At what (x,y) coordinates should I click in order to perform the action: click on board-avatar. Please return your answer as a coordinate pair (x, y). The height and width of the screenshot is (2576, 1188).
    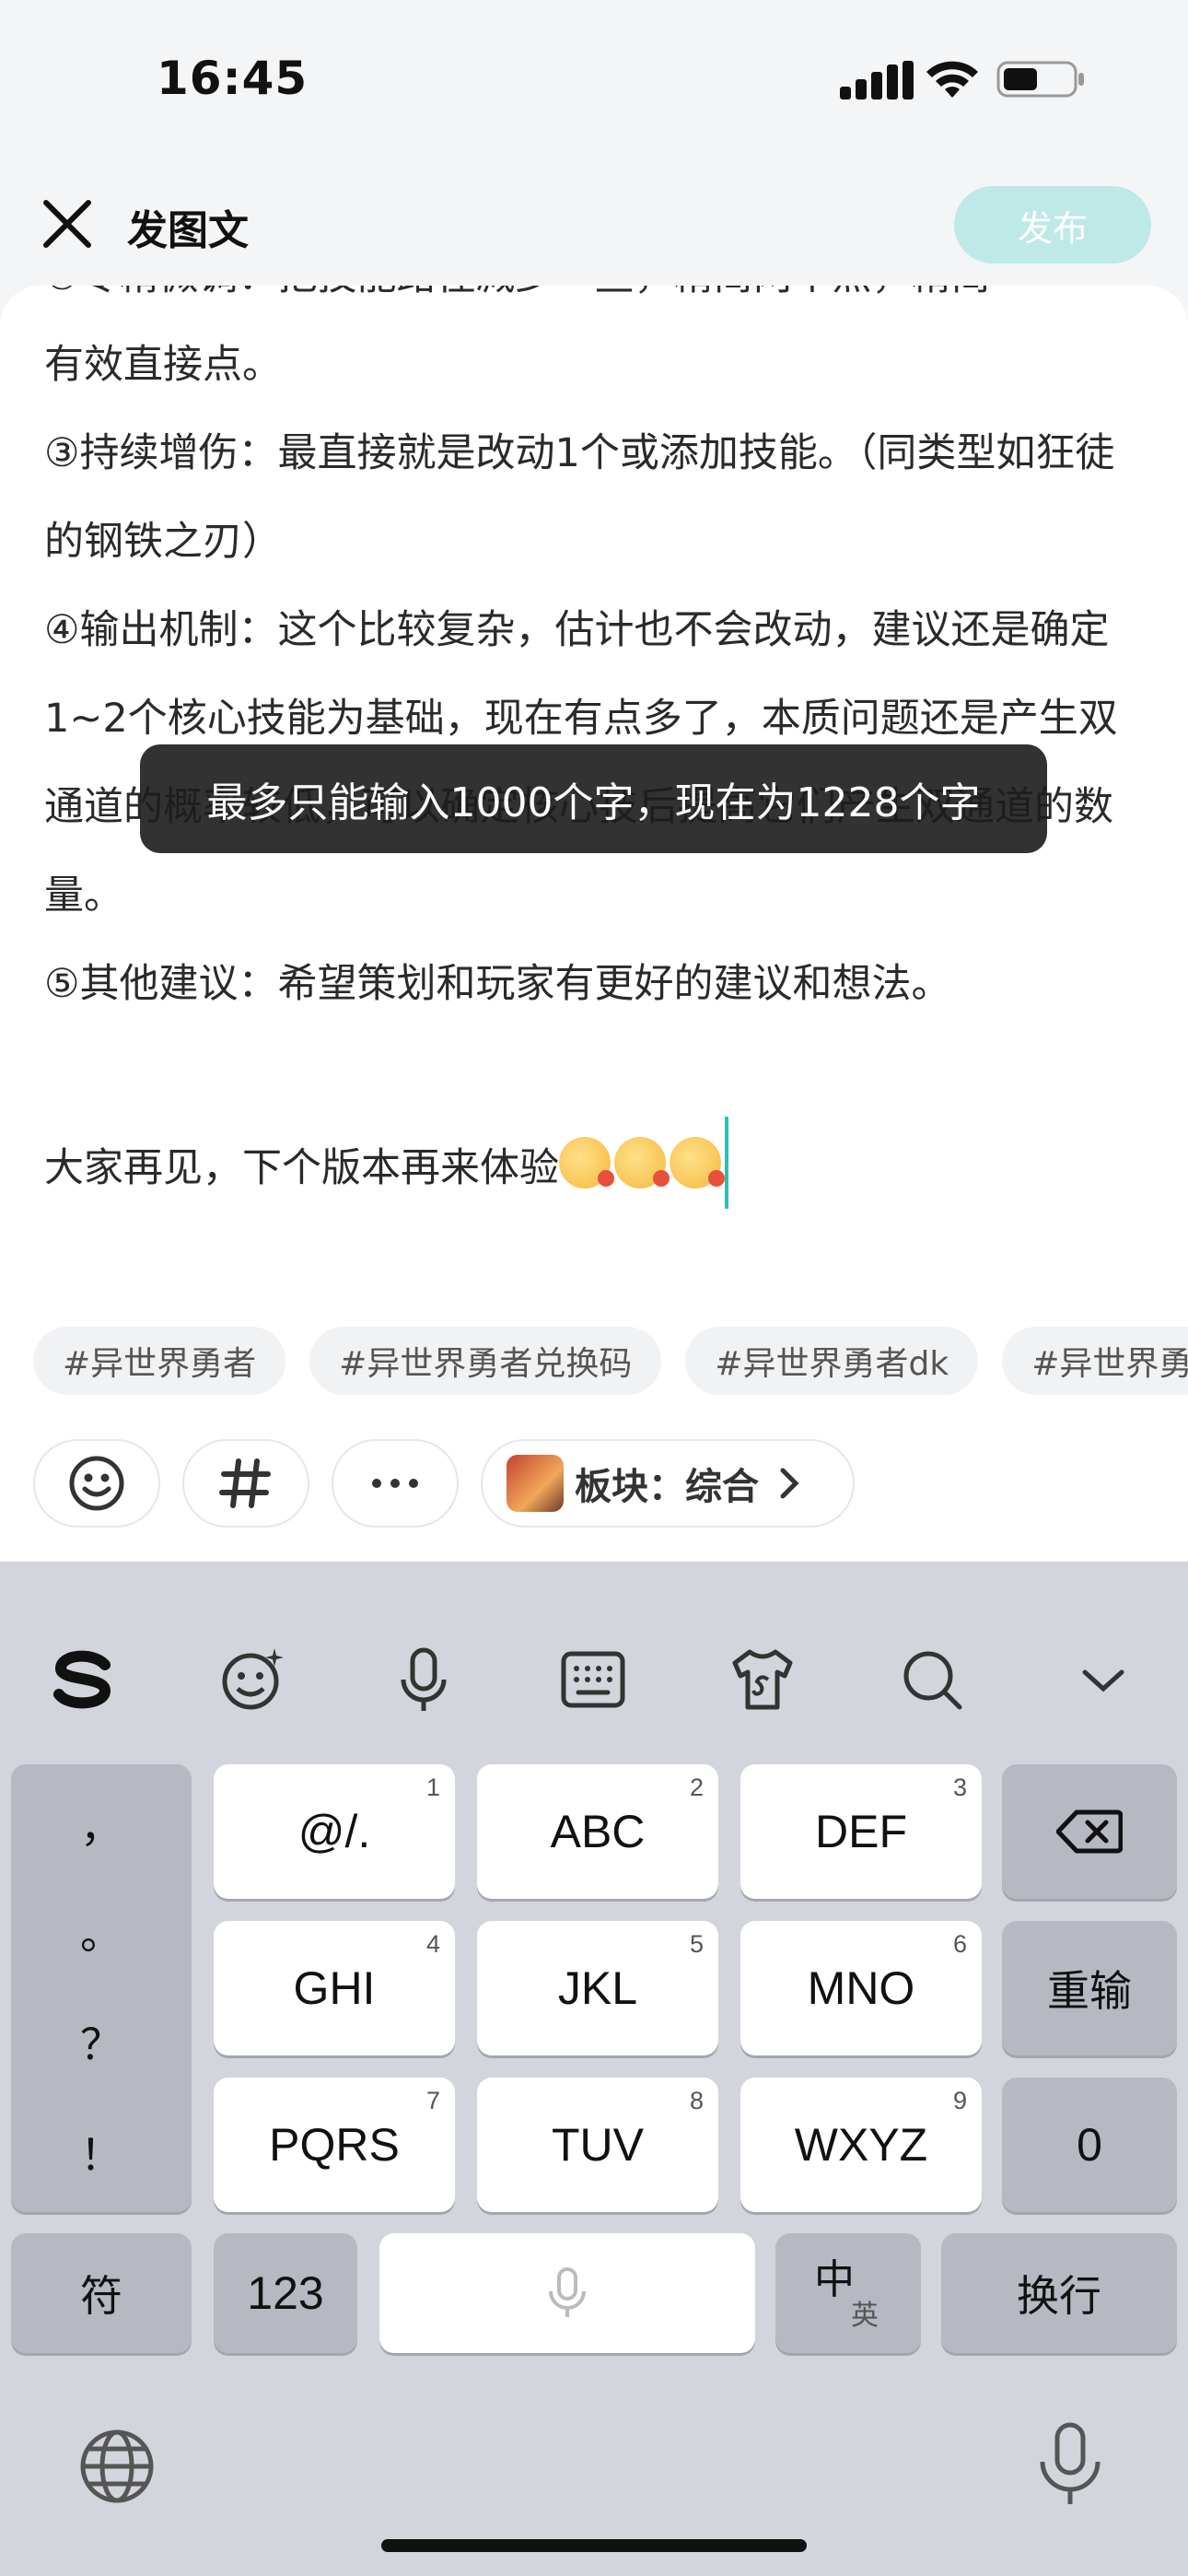
    Looking at the image, I should click on (535, 1483).